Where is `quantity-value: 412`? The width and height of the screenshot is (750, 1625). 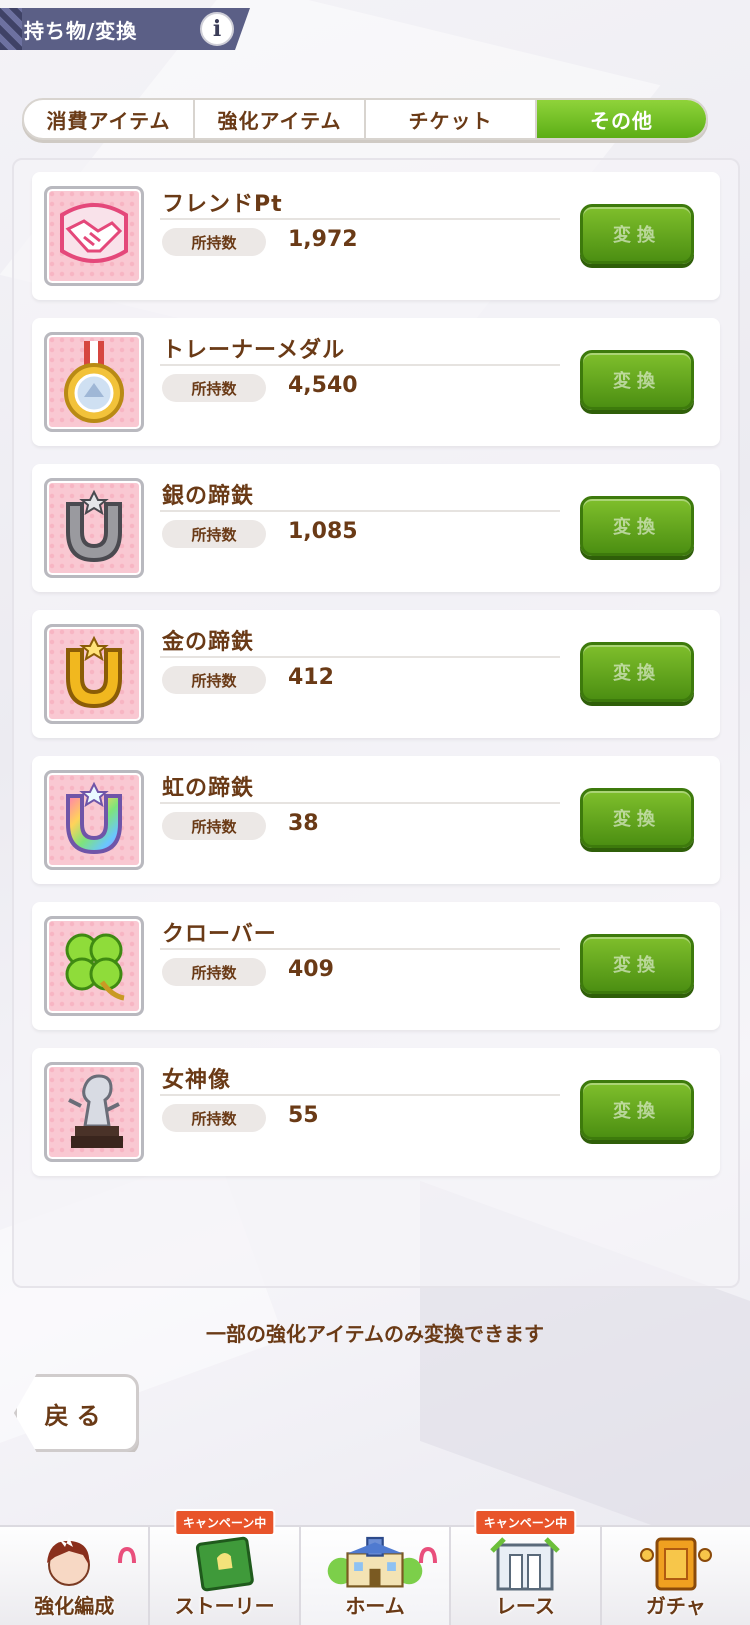
quantity-value: 412 is located at coordinates (311, 677).